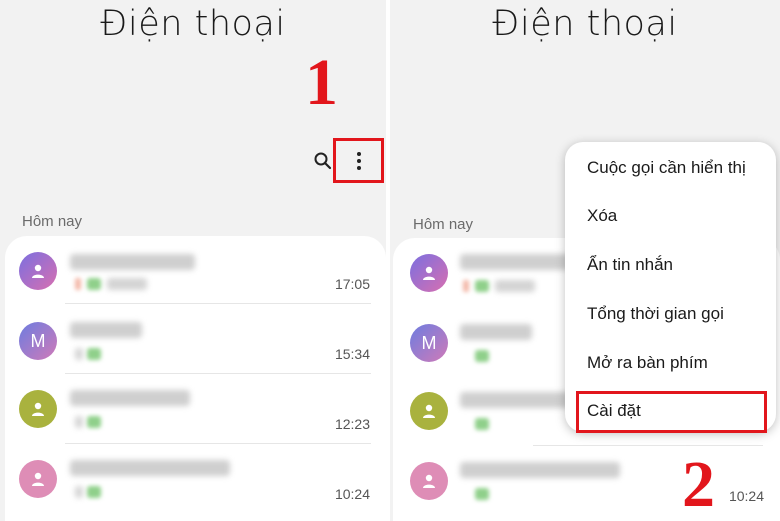  I want to click on call-time: 15:34, so click(352, 354).